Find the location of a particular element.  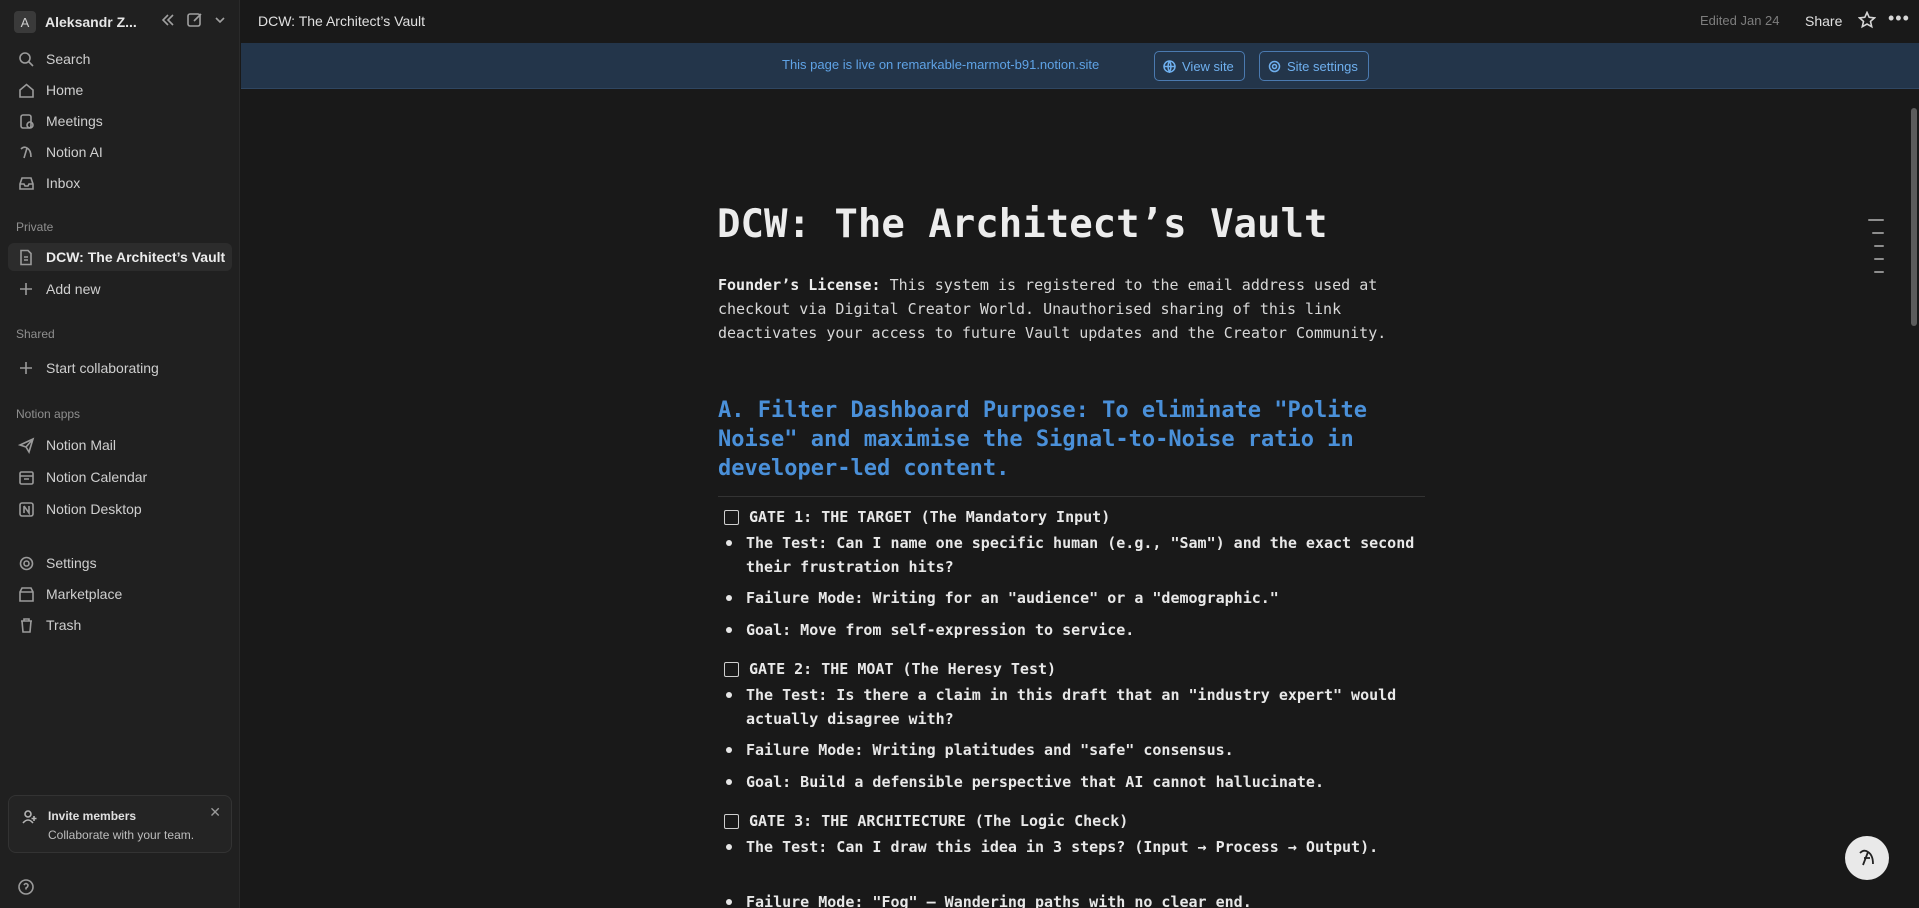

sidebar-item-home: Home is located at coordinates (120, 90).